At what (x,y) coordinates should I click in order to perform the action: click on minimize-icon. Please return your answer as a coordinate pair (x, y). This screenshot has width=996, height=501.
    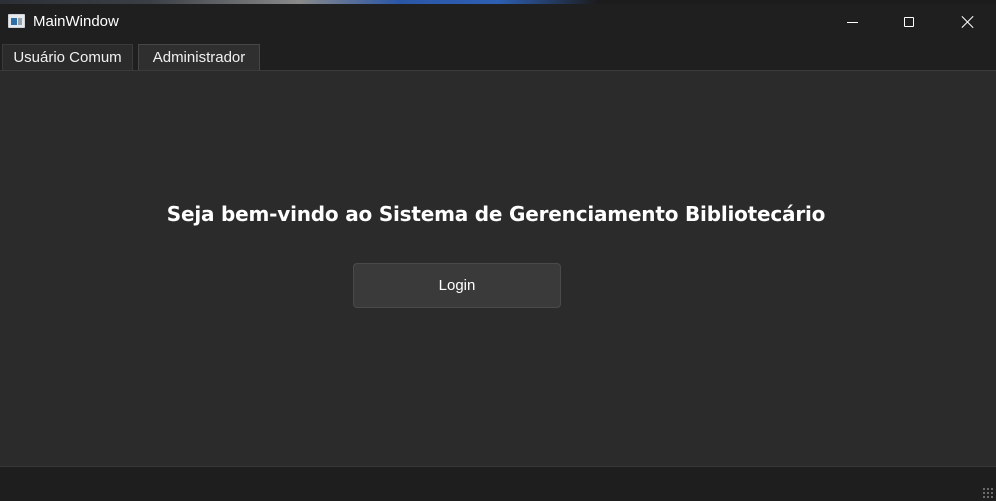
    Looking at the image, I should click on (852, 22).